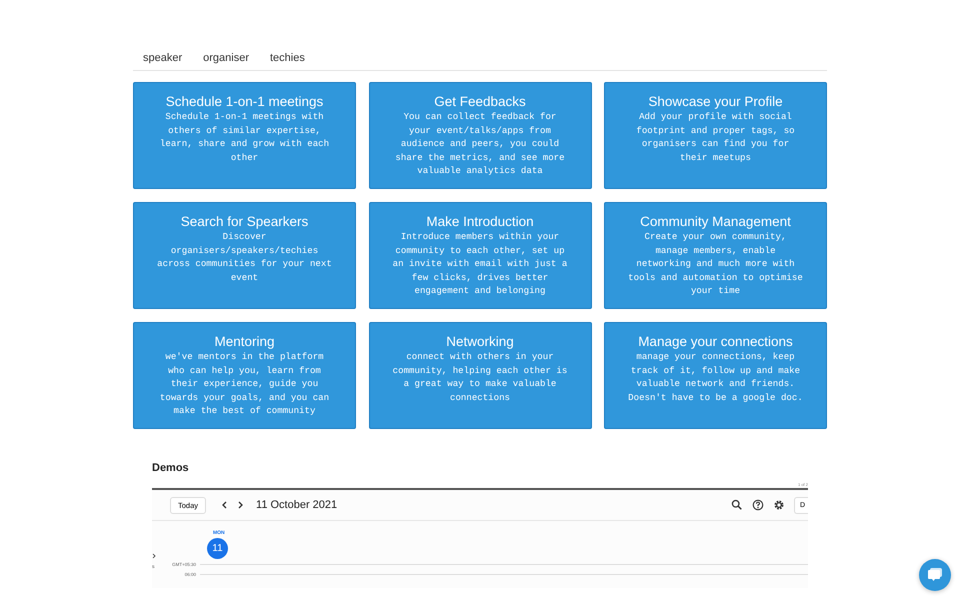 The width and height of the screenshot is (960, 600). Describe the element at coordinates (217, 548) in the screenshot. I see `day-number: 11` at that location.